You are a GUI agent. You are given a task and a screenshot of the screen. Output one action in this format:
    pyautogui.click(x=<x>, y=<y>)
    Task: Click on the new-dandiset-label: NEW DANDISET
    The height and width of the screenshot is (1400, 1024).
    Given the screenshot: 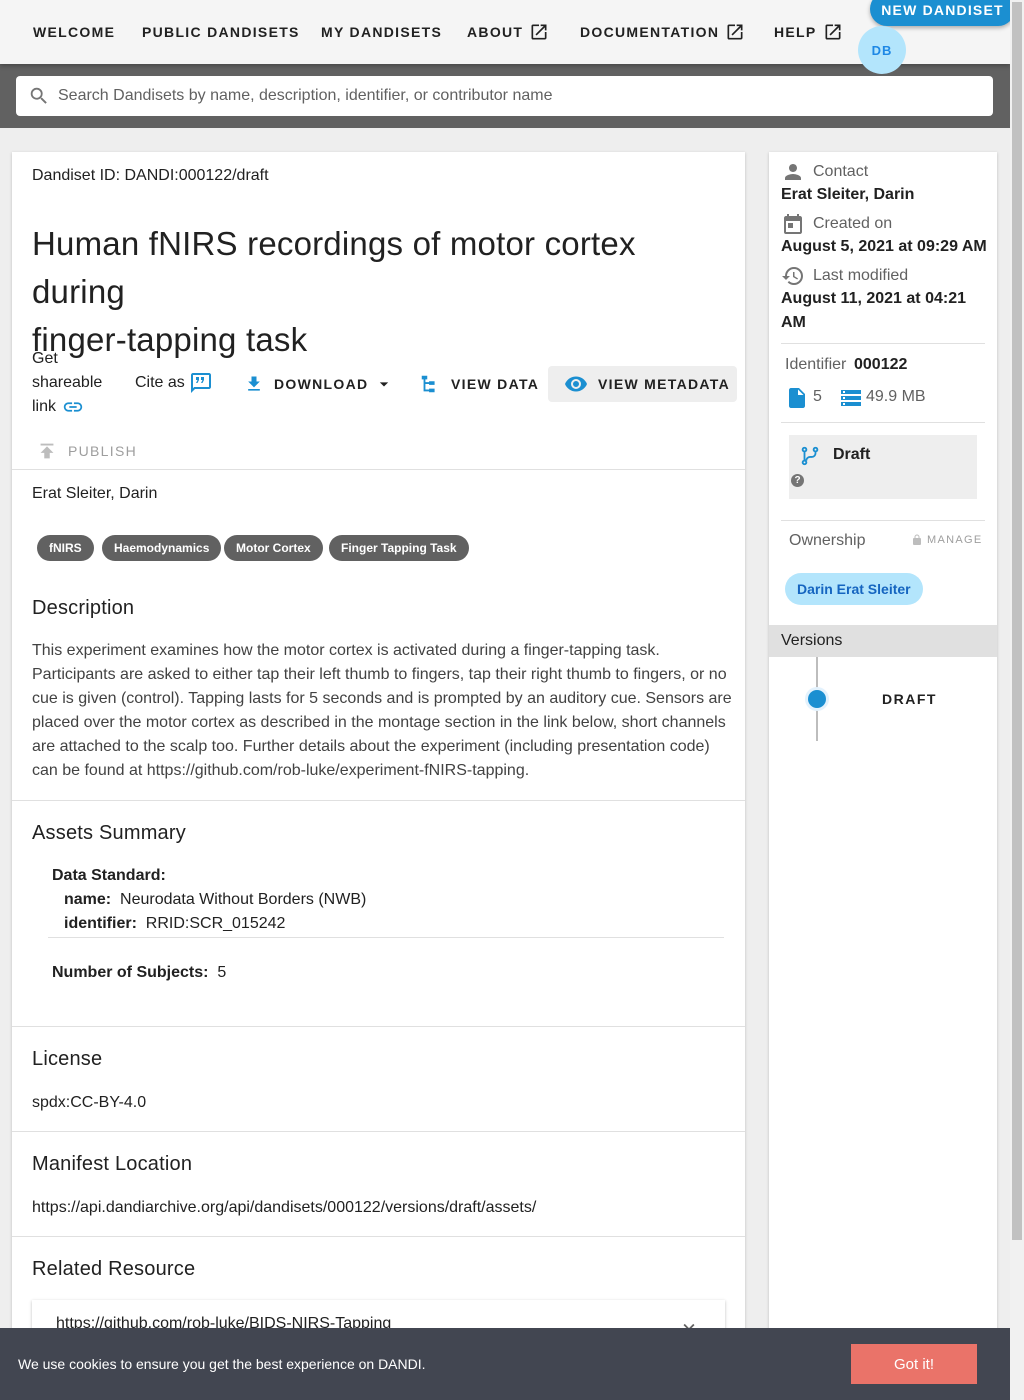 What is the action you would take?
    pyautogui.click(x=942, y=10)
    